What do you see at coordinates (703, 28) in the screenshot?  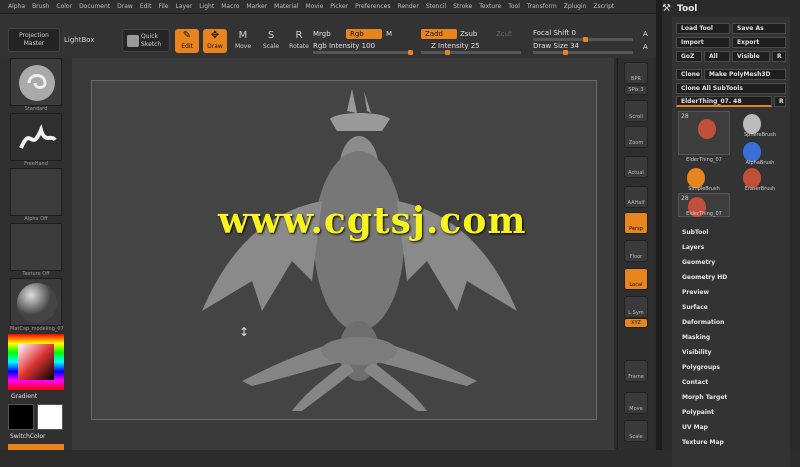 I see `tool-button-0: Load Tool` at bounding box center [703, 28].